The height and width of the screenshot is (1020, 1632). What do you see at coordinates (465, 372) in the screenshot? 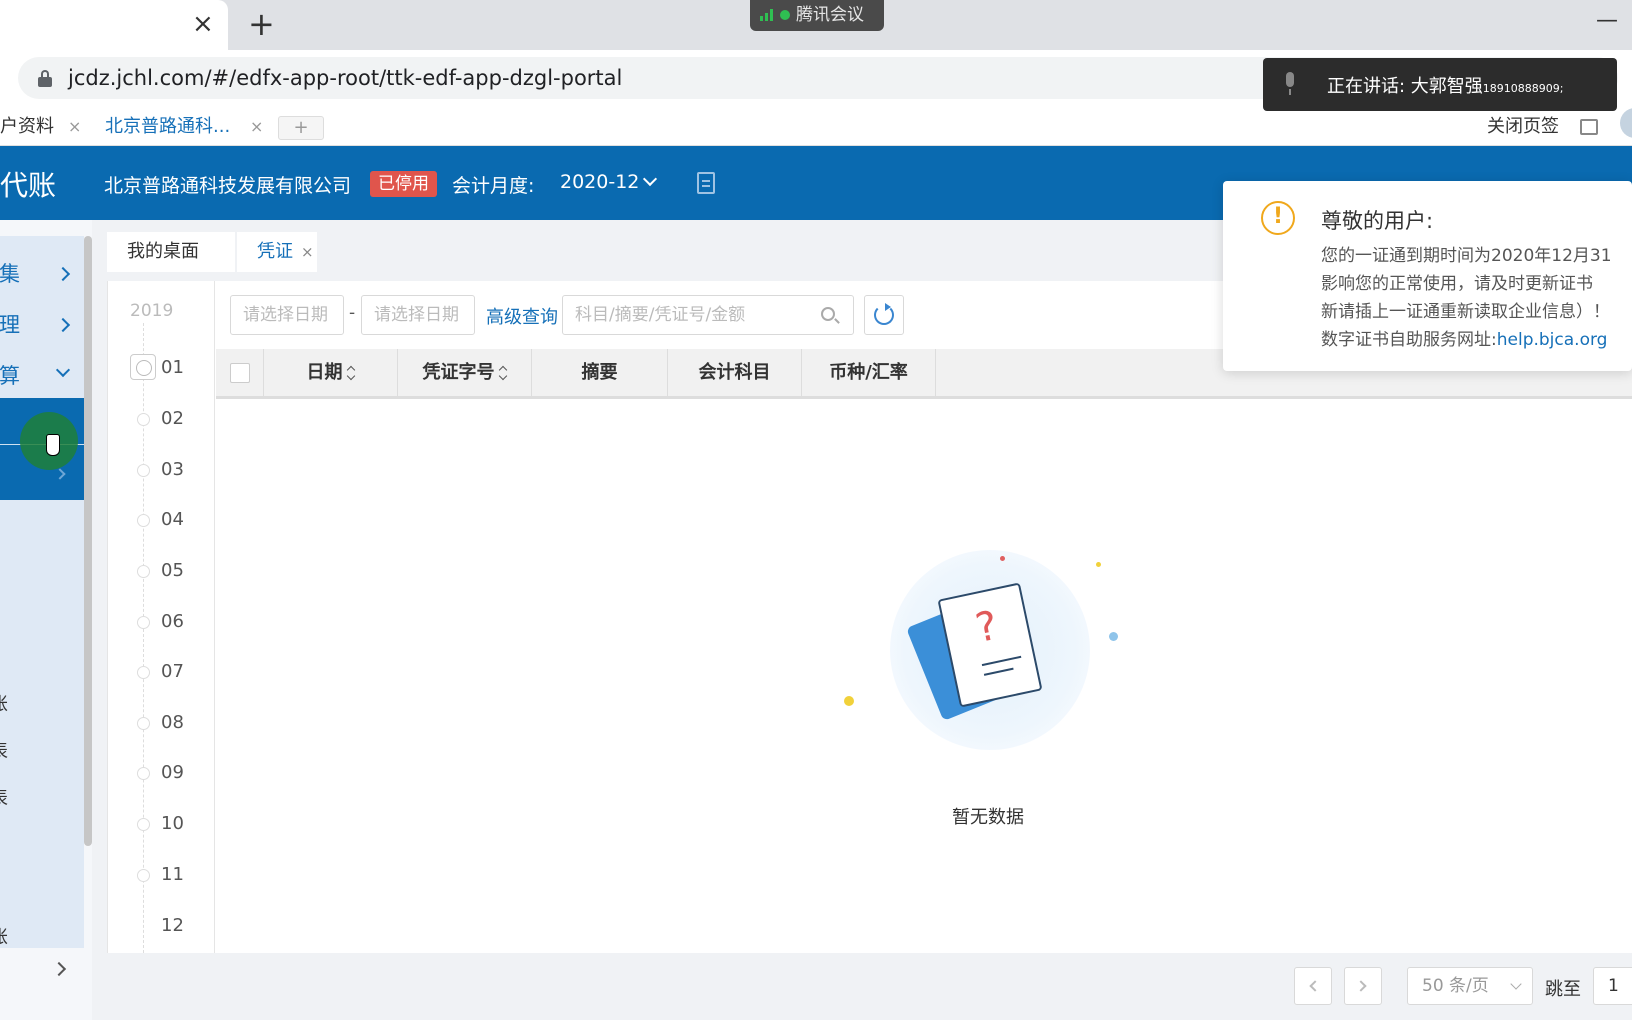
I see `column-header-voucher-no: 凭证字号` at bounding box center [465, 372].